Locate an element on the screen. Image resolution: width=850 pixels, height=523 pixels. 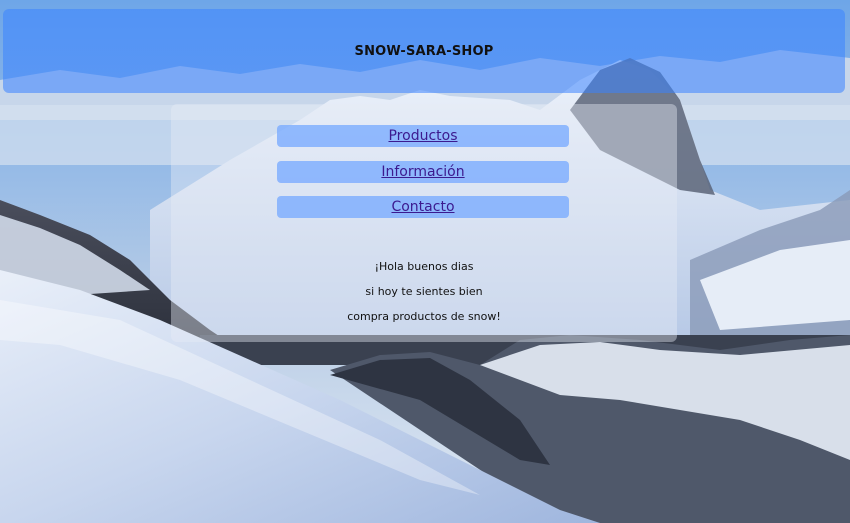
nav-link-contacto: Contacto is located at coordinates (423, 207).